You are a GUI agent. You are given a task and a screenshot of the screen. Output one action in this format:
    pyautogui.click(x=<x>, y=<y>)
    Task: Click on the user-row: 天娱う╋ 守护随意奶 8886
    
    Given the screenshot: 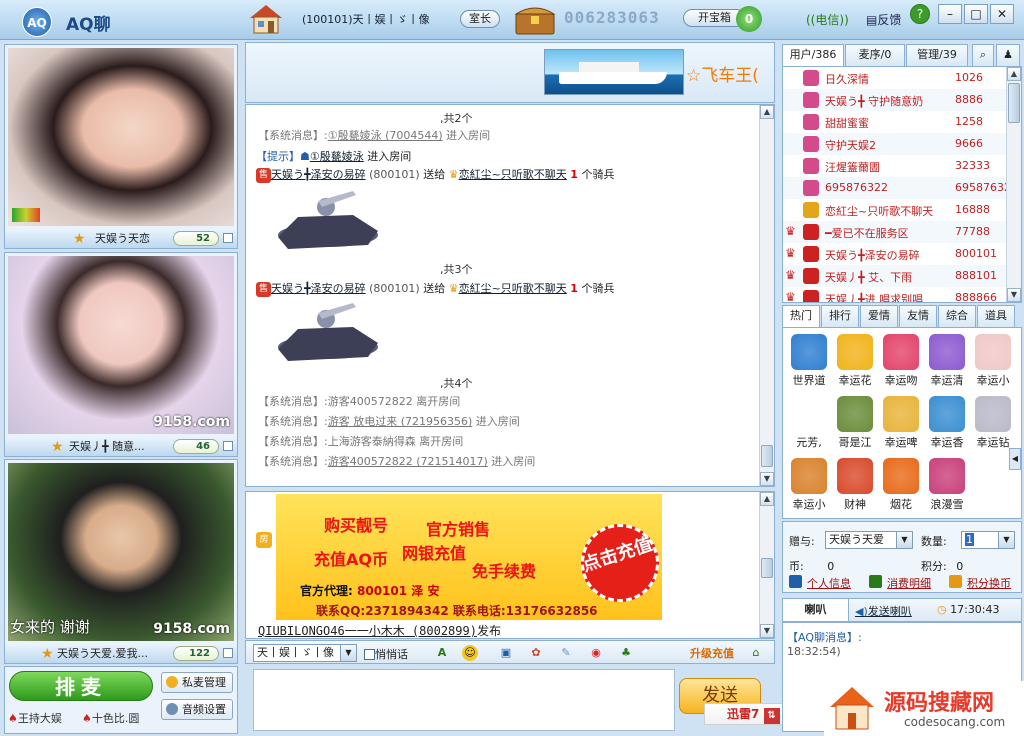 What is the action you would take?
    pyautogui.click(x=896, y=100)
    